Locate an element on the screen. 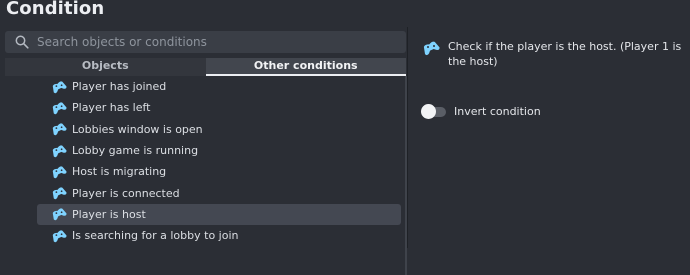 The image size is (690, 275). condition-item: Player is host is located at coordinates (219, 214).